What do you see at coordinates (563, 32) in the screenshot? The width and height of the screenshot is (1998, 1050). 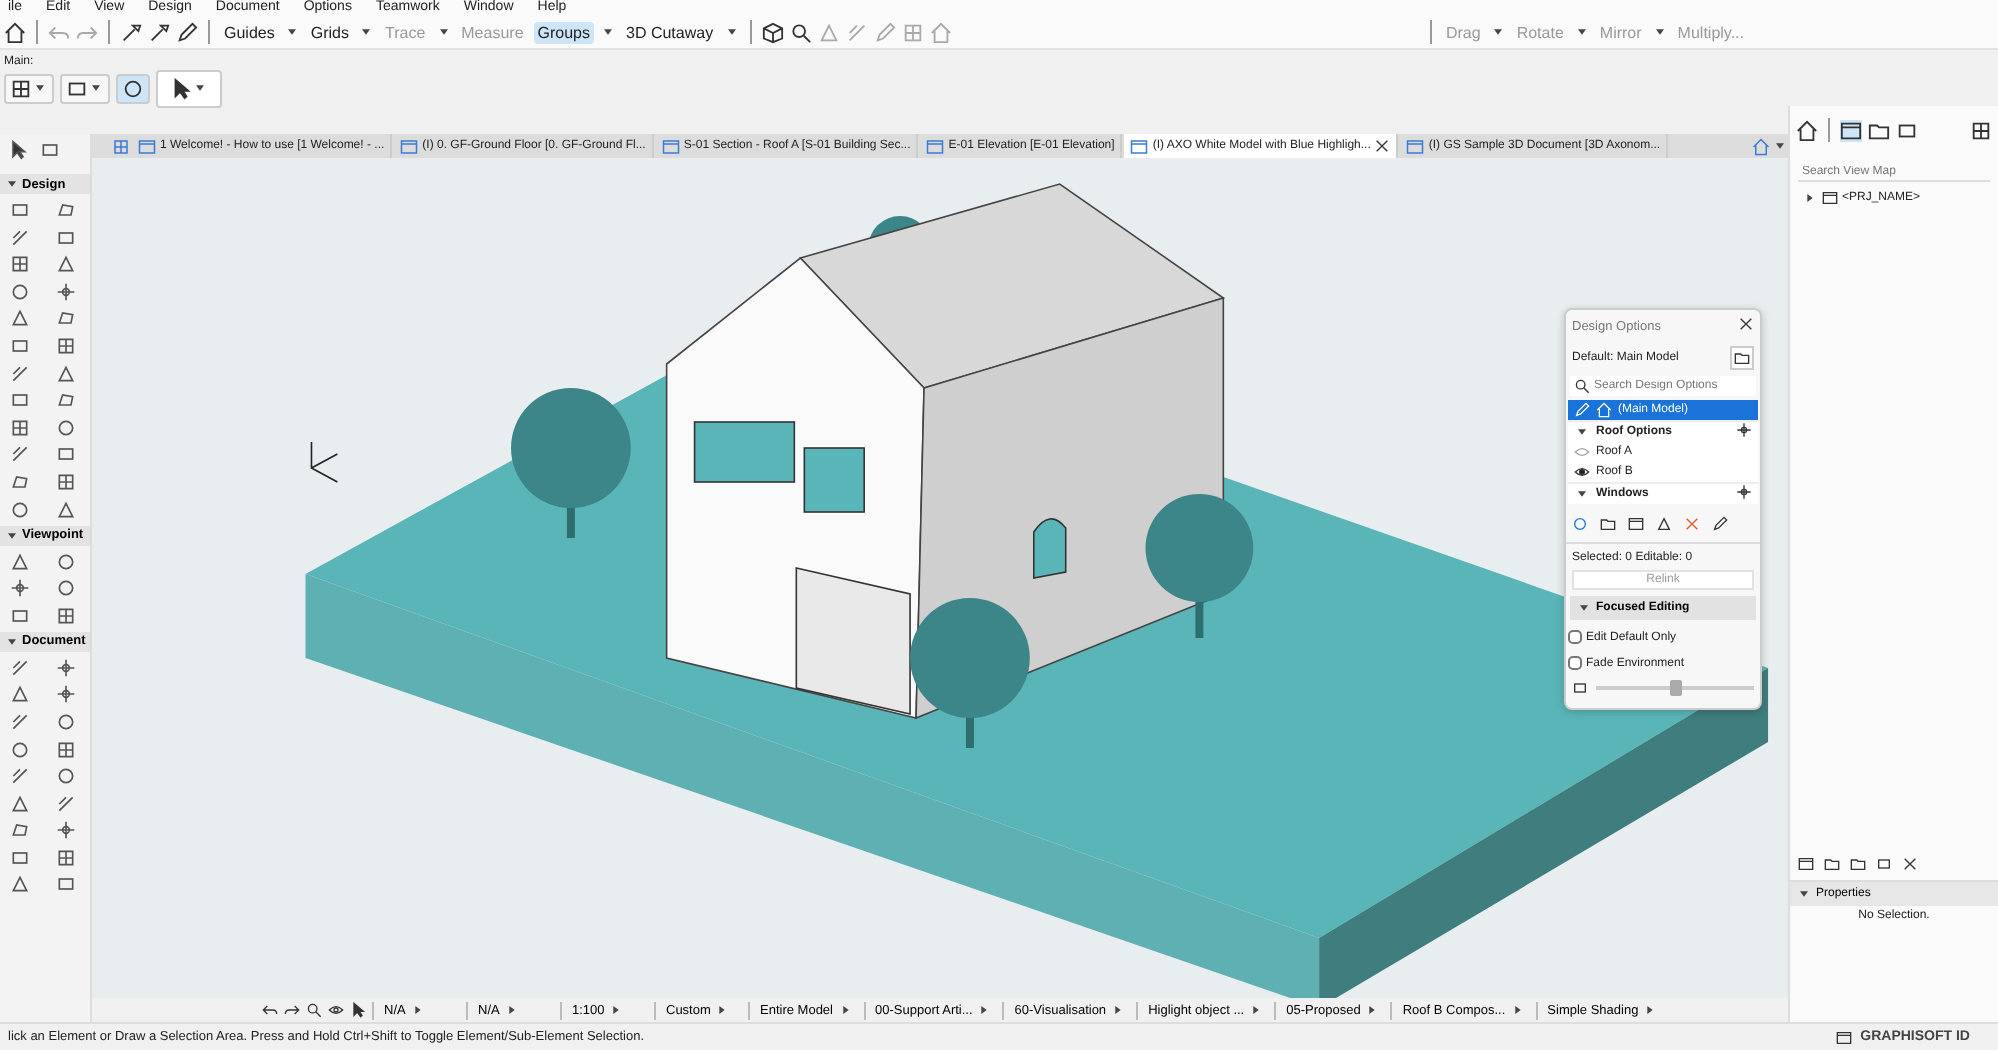 I see `toolbar-button: Groups` at bounding box center [563, 32].